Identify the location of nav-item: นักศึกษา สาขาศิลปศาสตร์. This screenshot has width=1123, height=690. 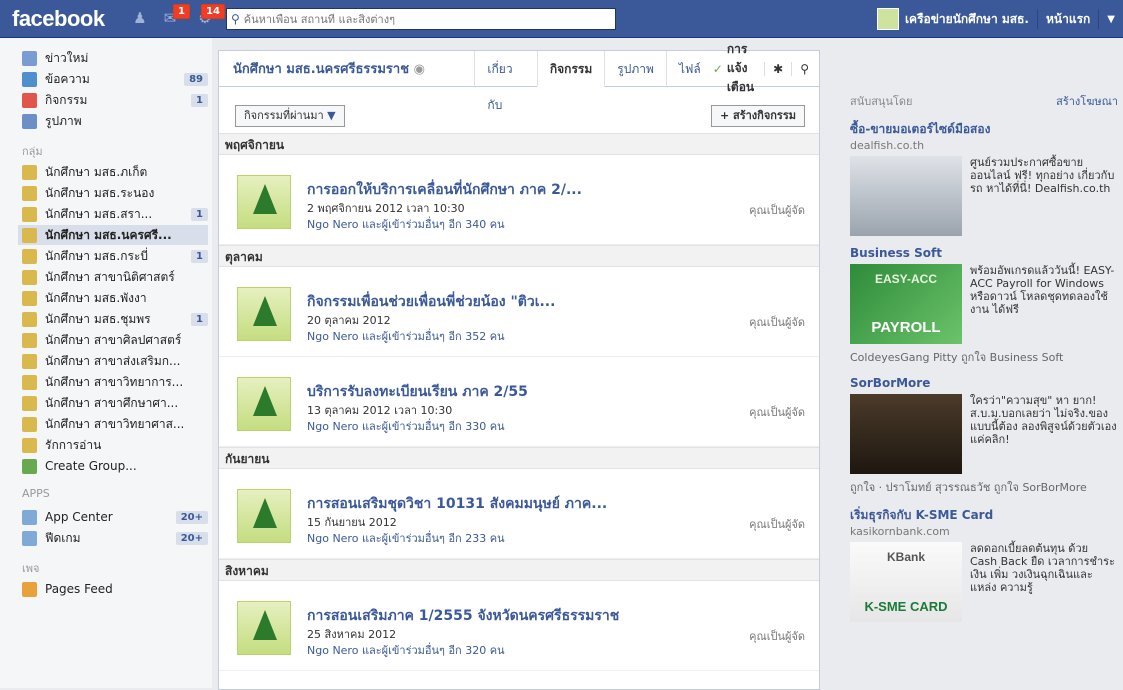
(117, 340).